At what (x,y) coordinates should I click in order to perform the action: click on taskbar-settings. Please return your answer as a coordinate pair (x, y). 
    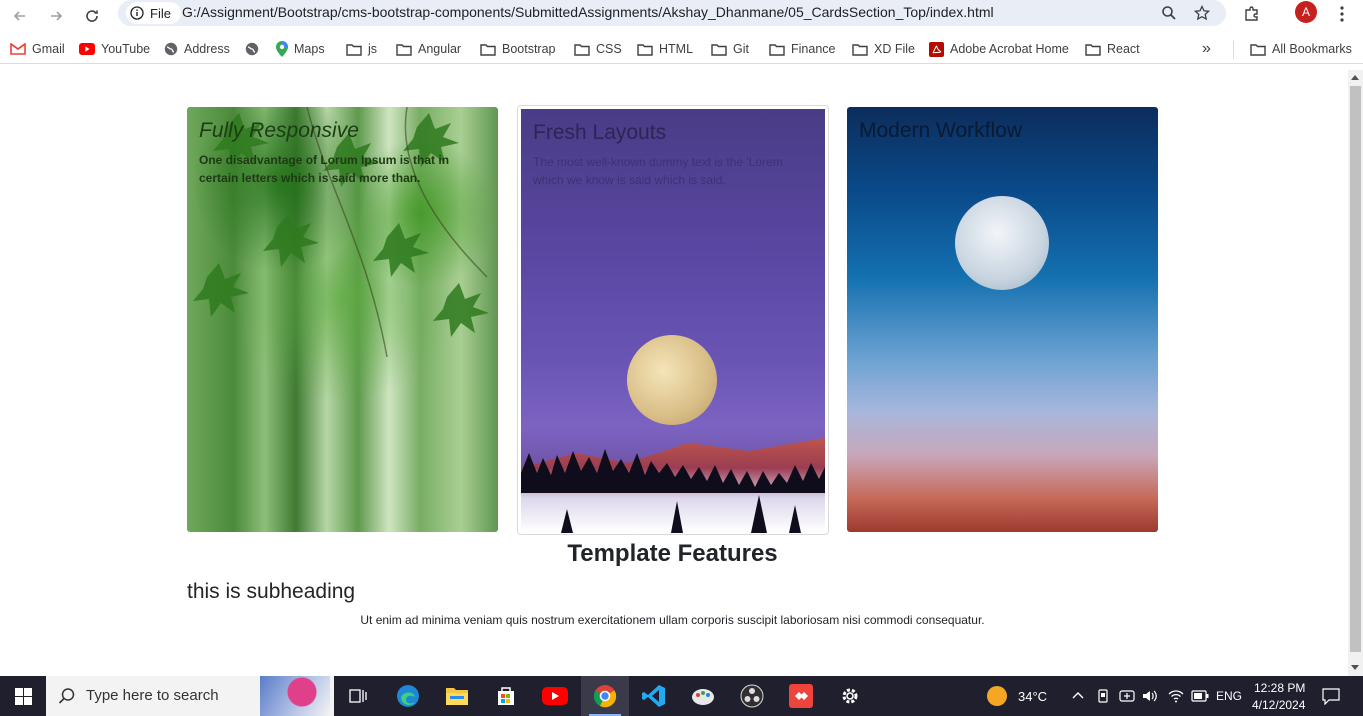
    Looking at the image, I should click on (850, 696).